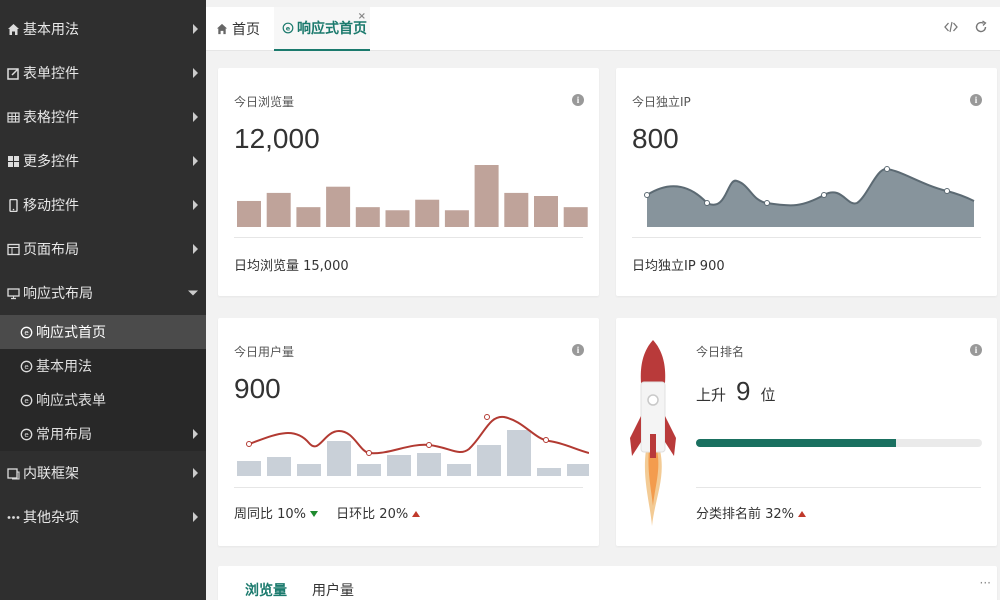 This screenshot has width=1000, height=600. Describe the element at coordinates (266, 590) in the screenshot. I see `tab-views: 浏览量` at that location.